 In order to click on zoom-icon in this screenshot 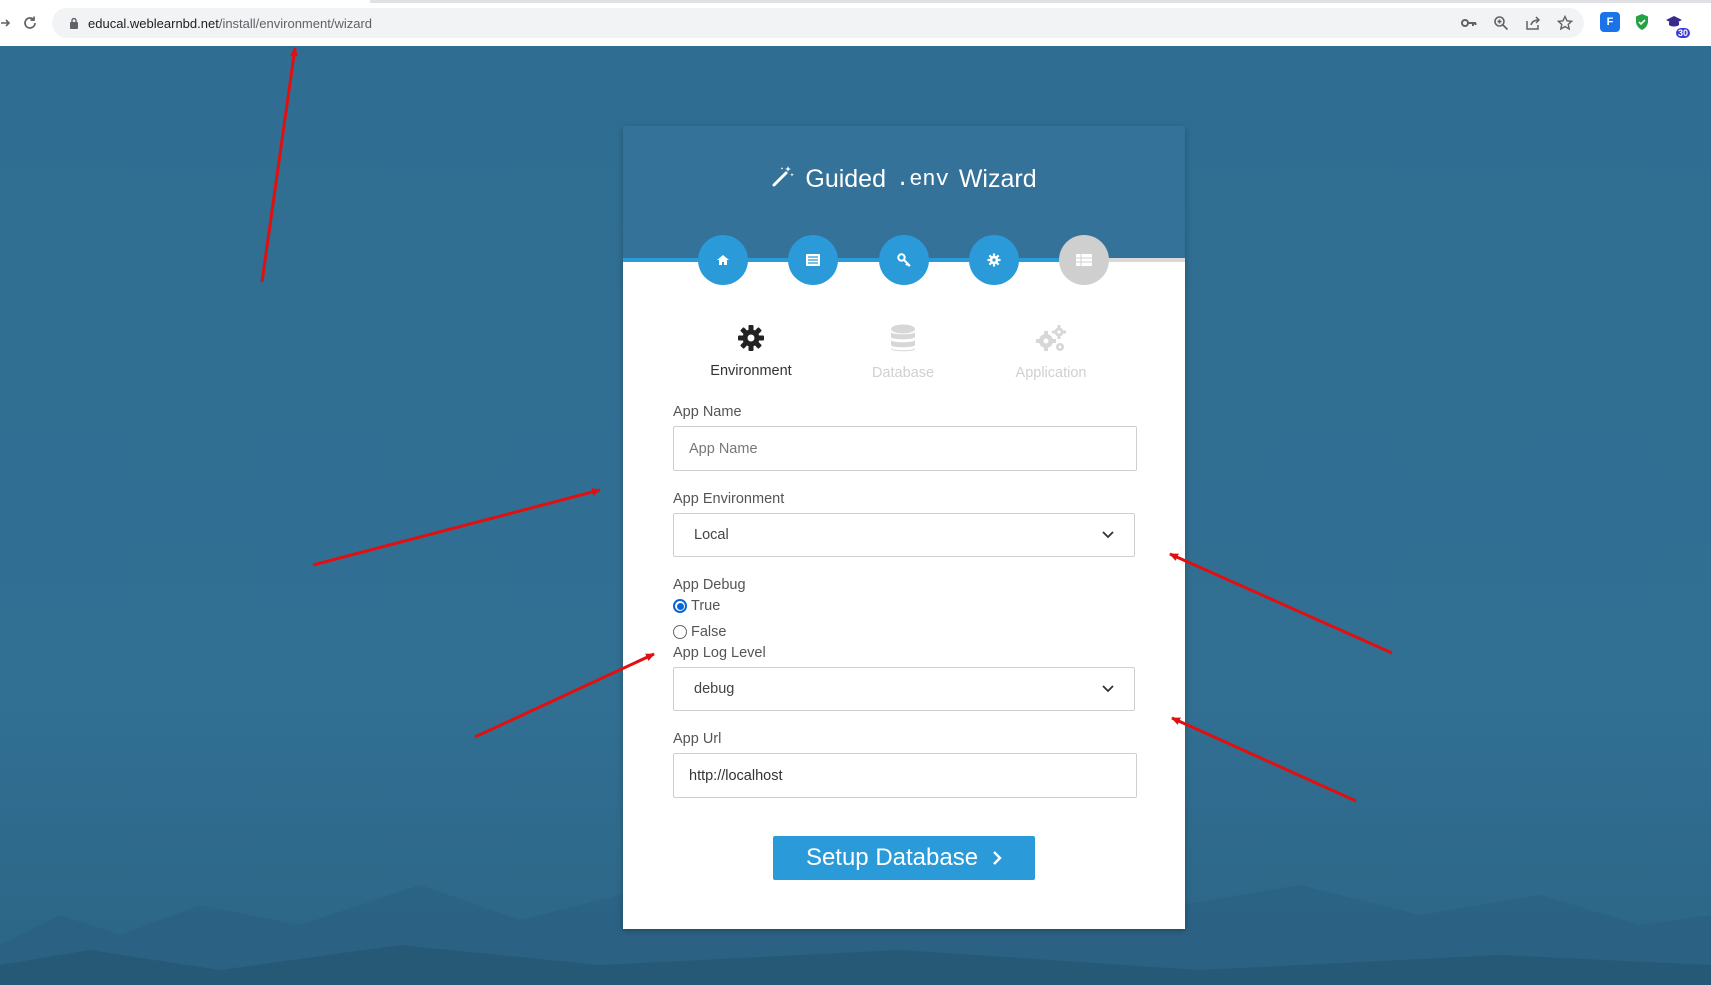, I will do `click(1501, 23)`.